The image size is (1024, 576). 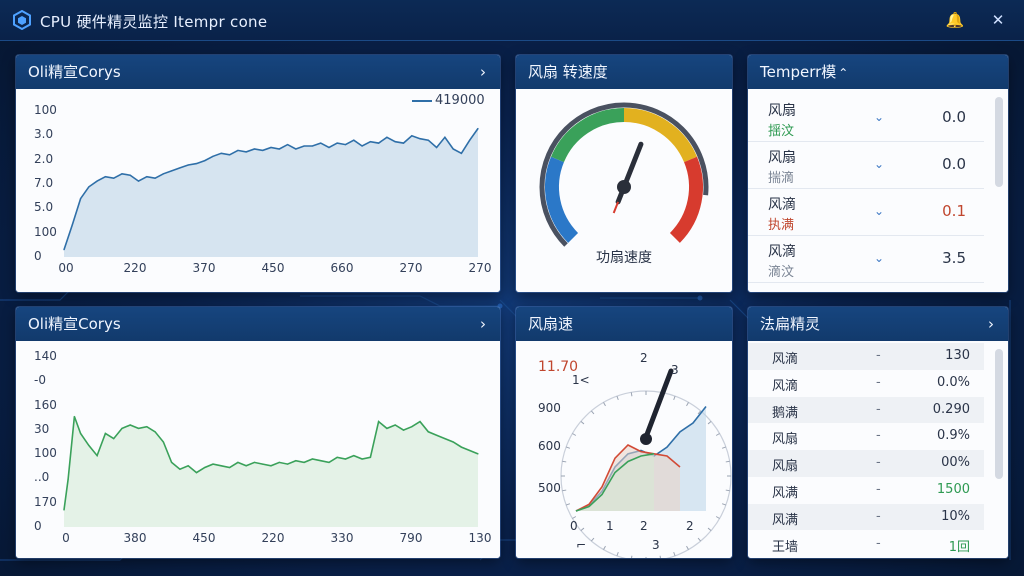 What do you see at coordinates (998, 20) in the screenshot?
I see `close-icon: ✕` at bounding box center [998, 20].